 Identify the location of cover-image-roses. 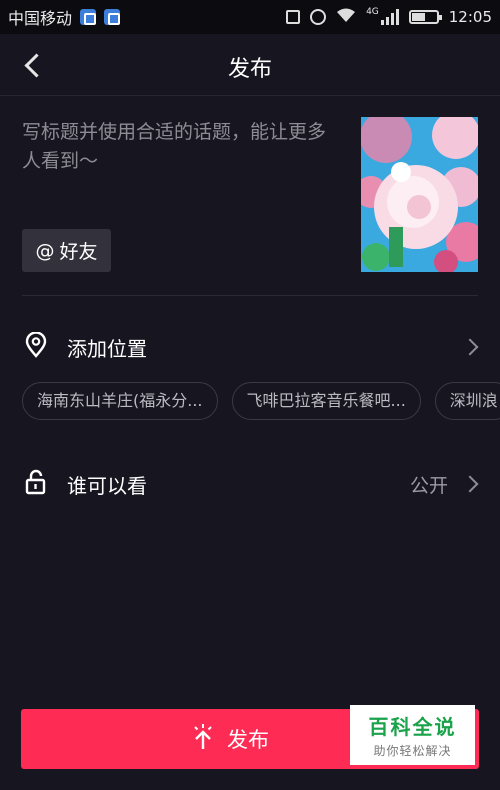
(419, 194).